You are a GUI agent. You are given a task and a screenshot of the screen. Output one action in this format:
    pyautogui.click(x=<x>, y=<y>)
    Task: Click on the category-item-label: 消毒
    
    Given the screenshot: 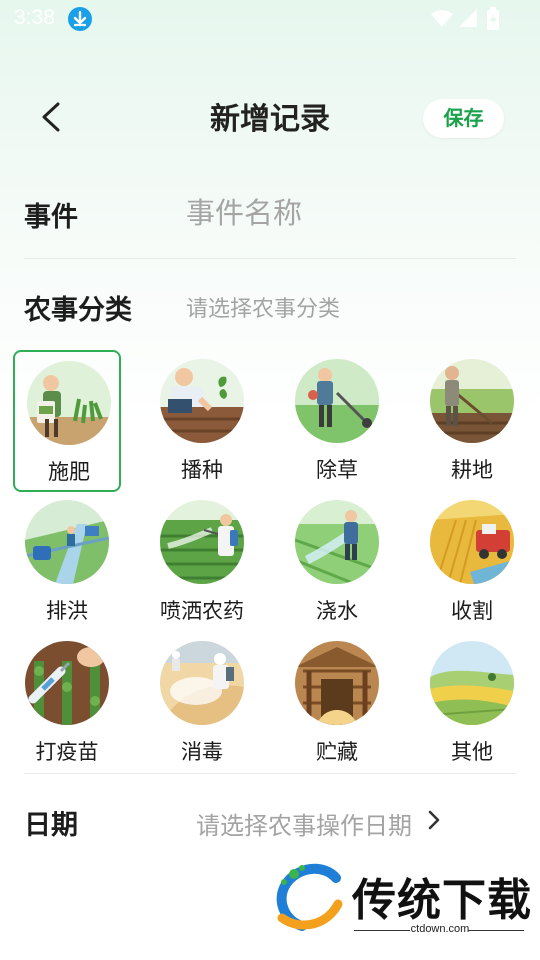 What is the action you would take?
    pyautogui.click(x=202, y=752)
    